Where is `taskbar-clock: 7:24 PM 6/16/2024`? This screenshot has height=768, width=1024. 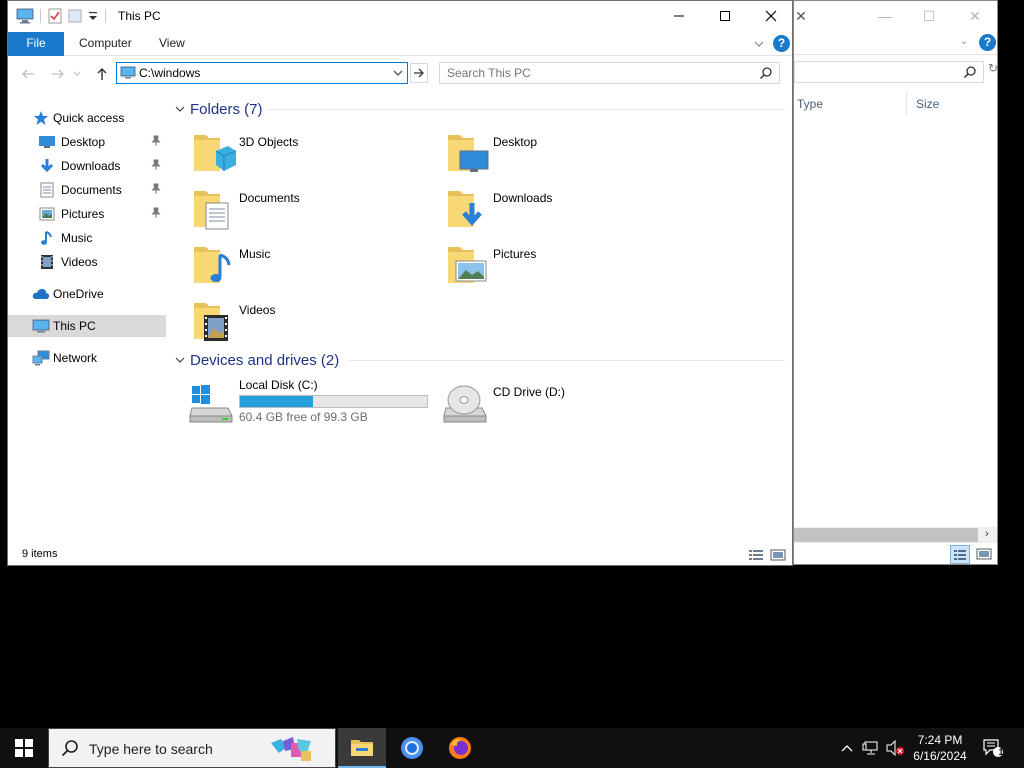 taskbar-clock: 7:24 PM 6/16/2024 is located at coordinates (940, 748).